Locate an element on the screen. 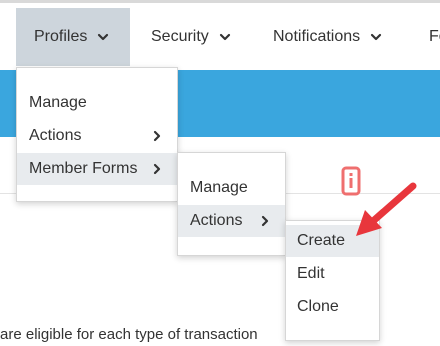 Image resolution: width=440 pixels, height=346 pixels. nav-profiles-label: Profiles is located at coordinates (61, 36).